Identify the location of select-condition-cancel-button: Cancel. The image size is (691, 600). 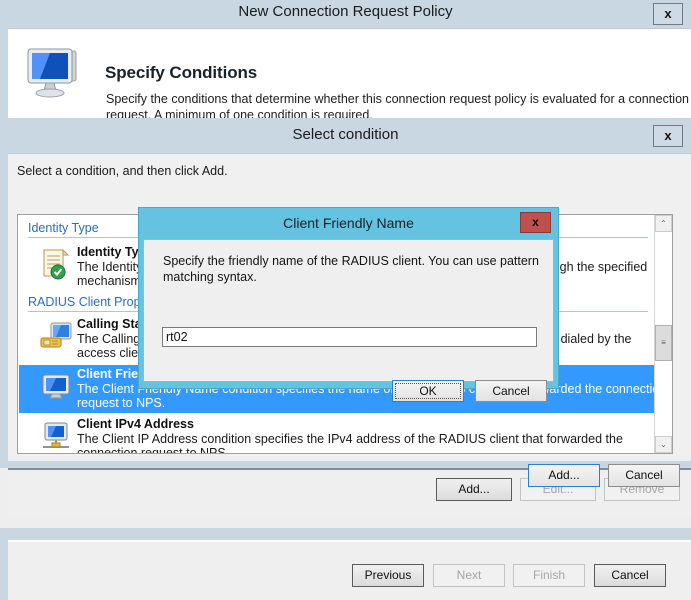
(644, 475).